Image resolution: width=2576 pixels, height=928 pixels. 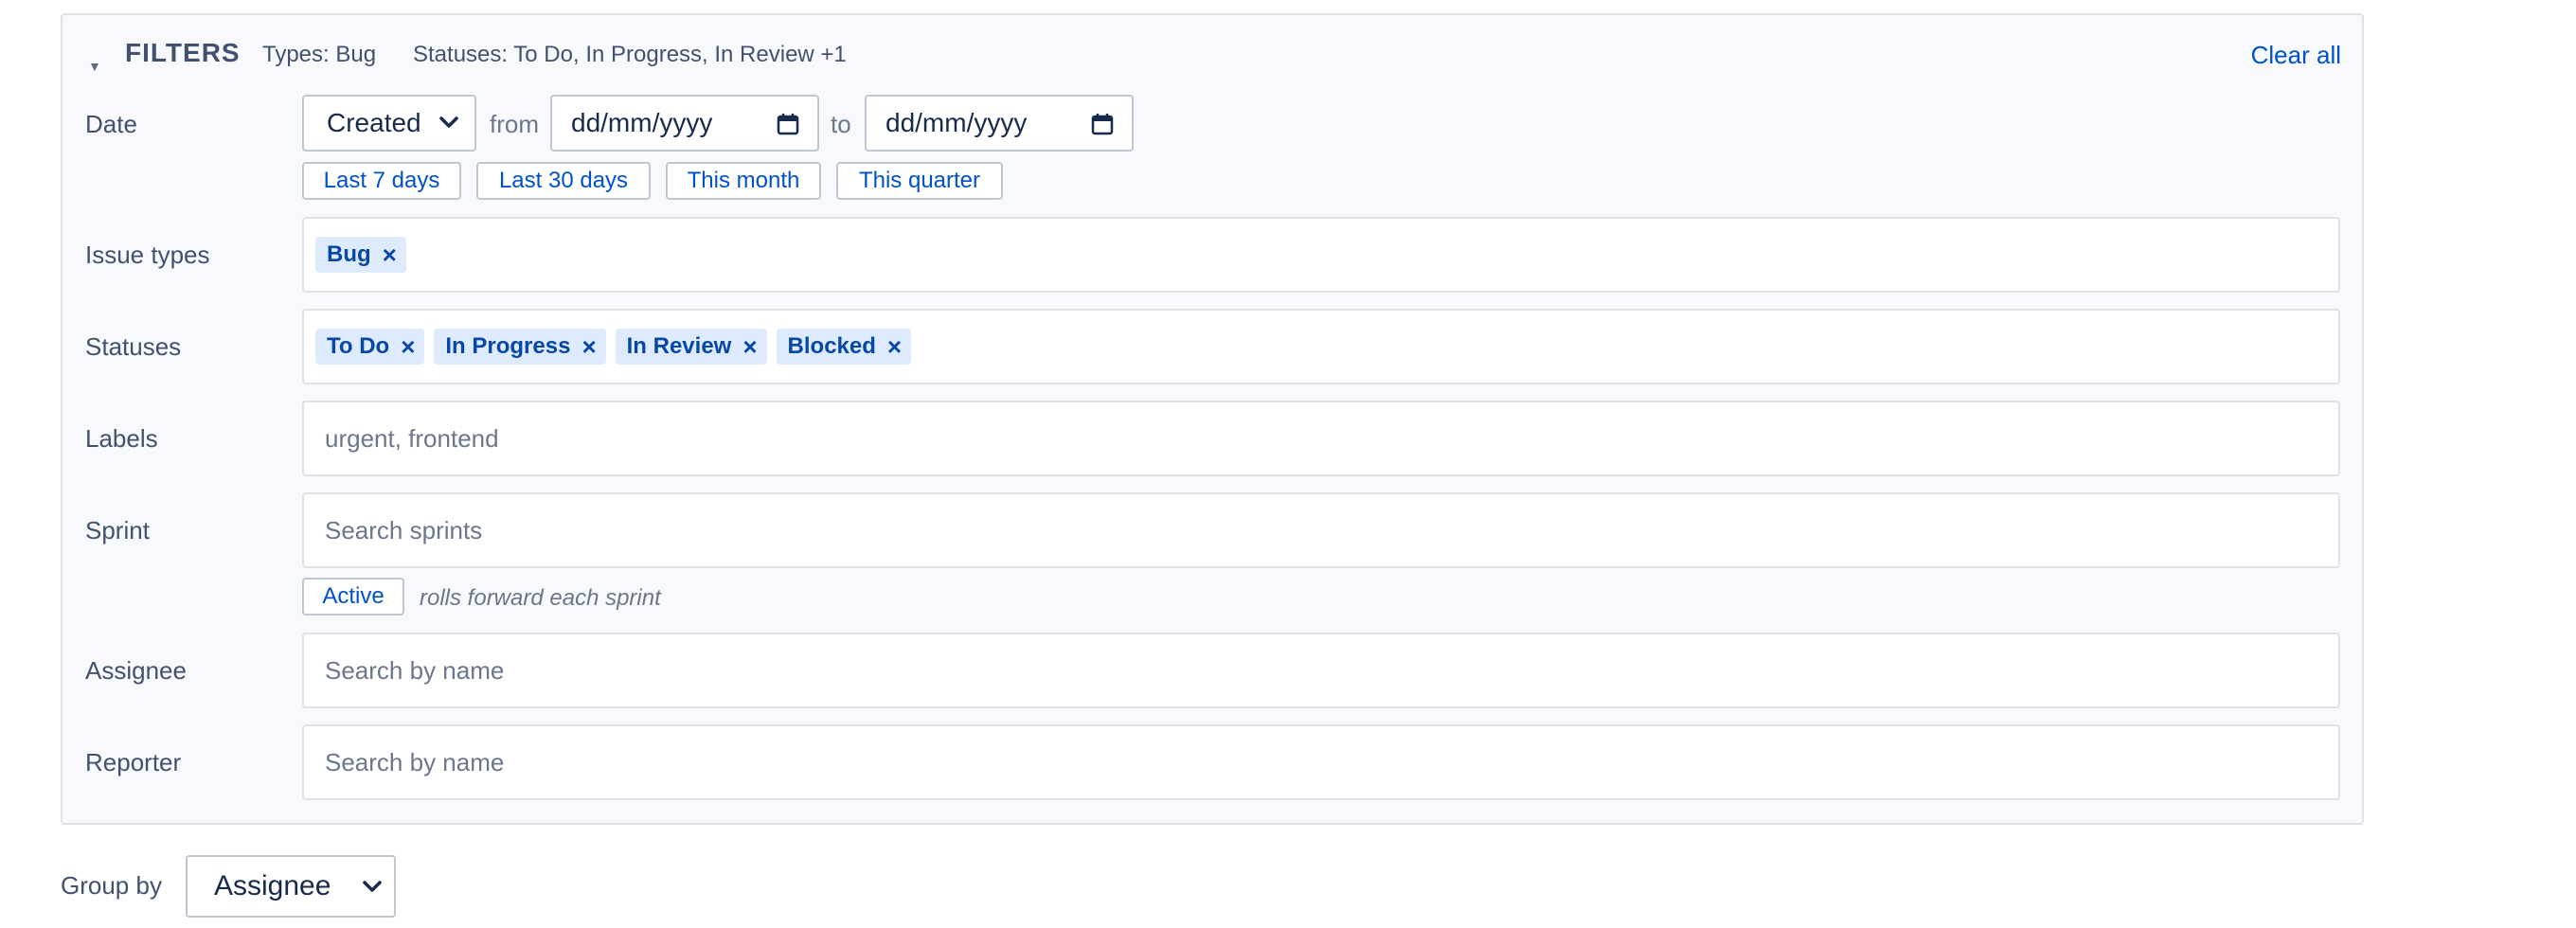 I want to click on reporter-label: Reporter, so click(x=133, y=762).